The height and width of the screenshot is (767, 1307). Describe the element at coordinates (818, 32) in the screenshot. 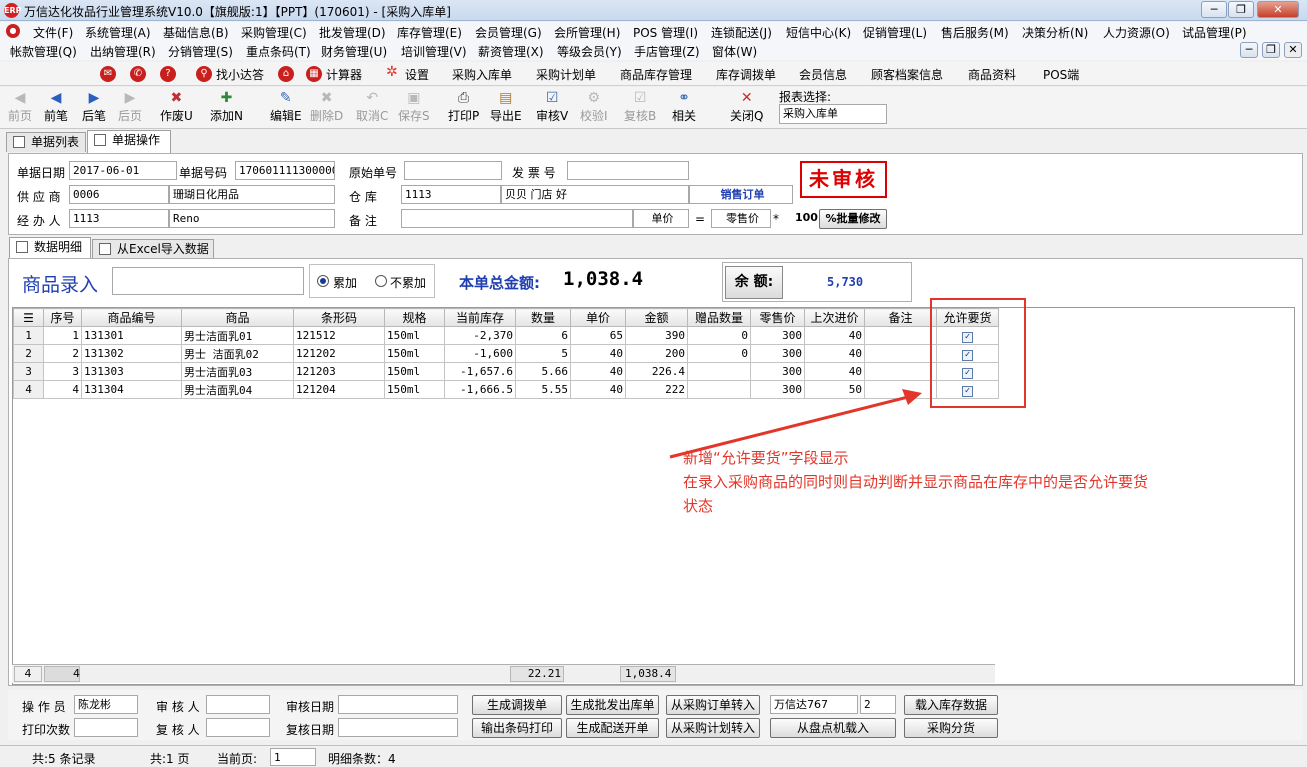

I see `menu1-item-10: 短信中心(K)` at that location.